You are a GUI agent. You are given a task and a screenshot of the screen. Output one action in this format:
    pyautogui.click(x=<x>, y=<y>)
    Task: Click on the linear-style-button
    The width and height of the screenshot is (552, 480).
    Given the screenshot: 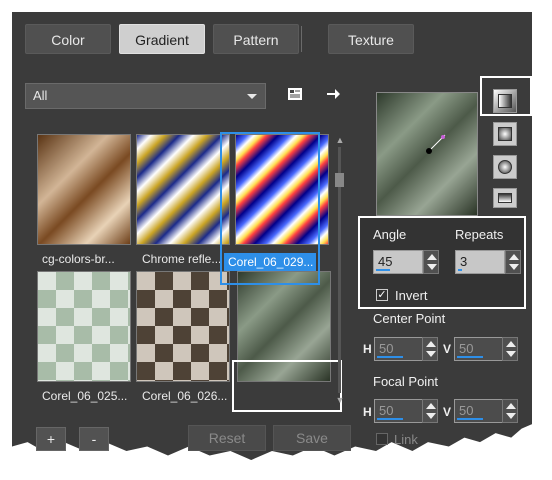 What is the action you would take?
    pyautogui.click(x=505, y=101)
    